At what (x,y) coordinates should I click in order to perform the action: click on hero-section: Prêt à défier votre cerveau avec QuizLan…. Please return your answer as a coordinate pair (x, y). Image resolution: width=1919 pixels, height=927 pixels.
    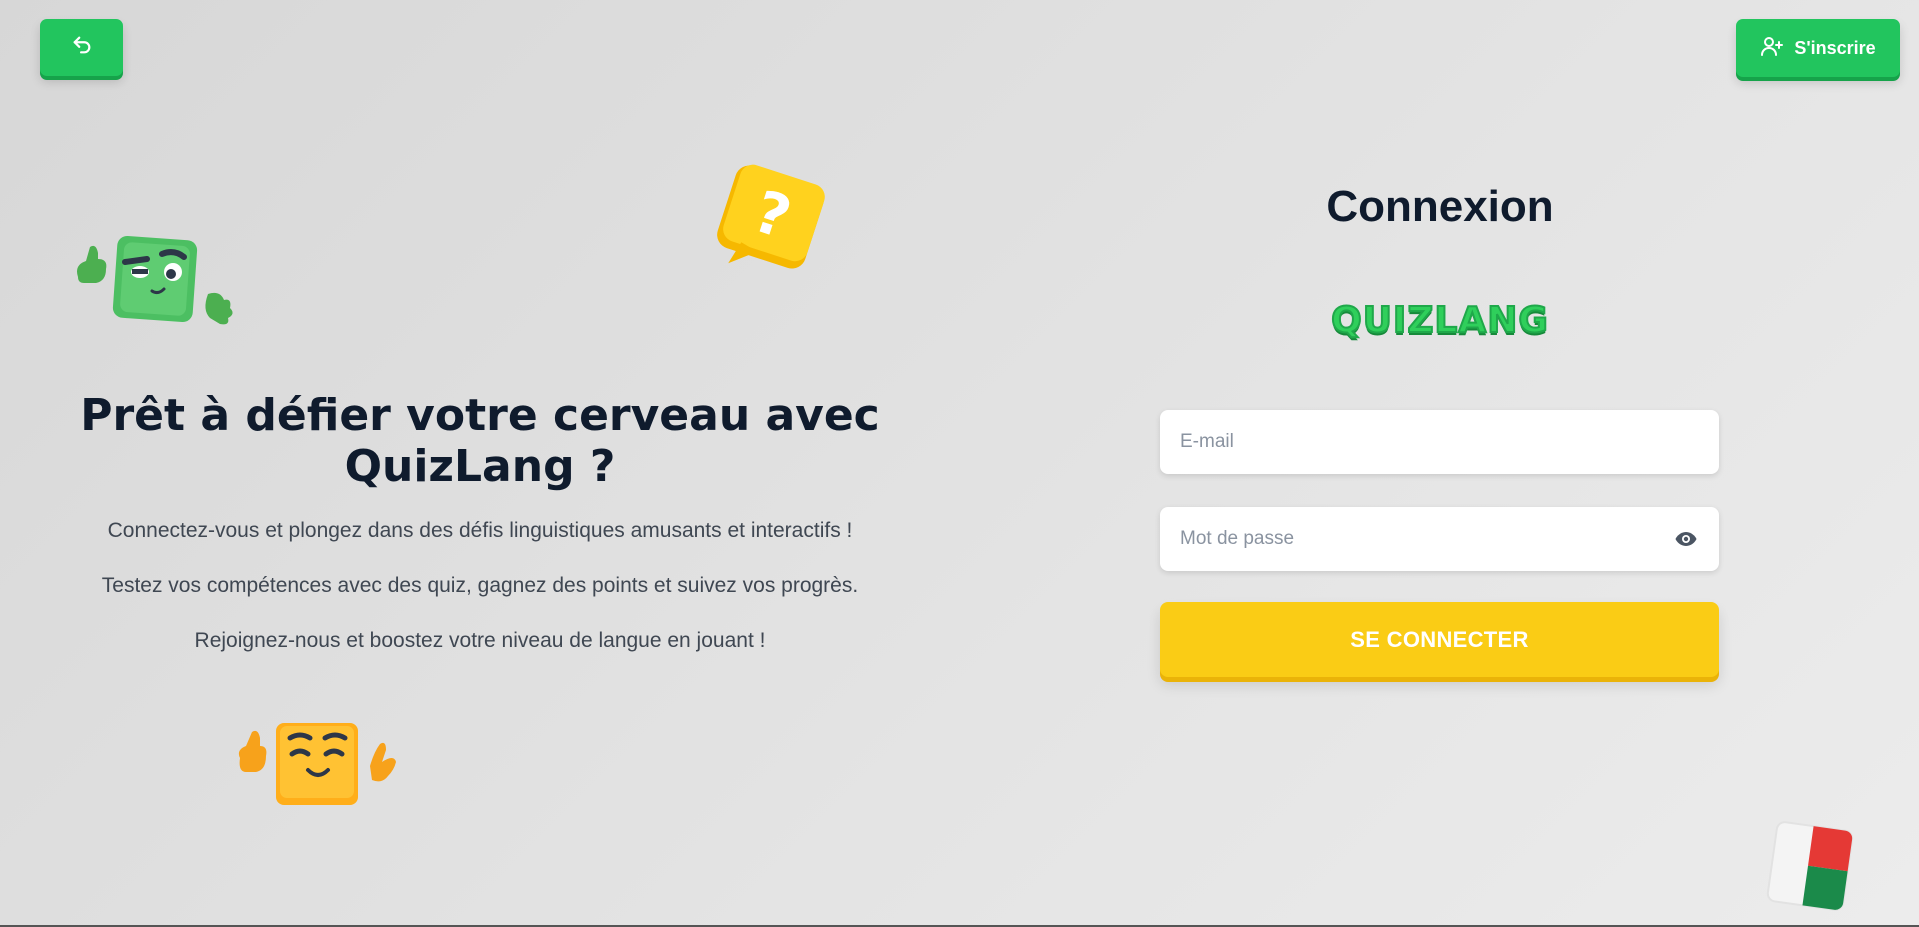
    Looking at the image, I should click on (480, 535).